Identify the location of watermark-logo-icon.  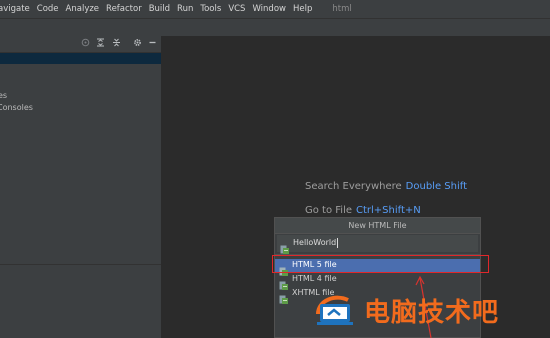
(334, 310).